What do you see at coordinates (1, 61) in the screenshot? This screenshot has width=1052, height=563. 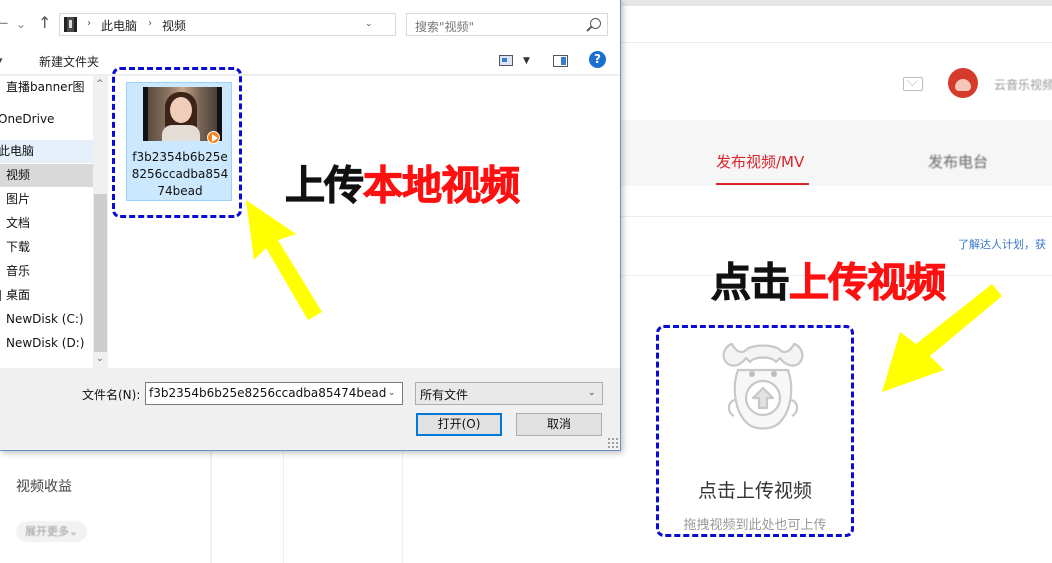 I see `chevron-down-icon: ▾` at bounding box center [1, 61].